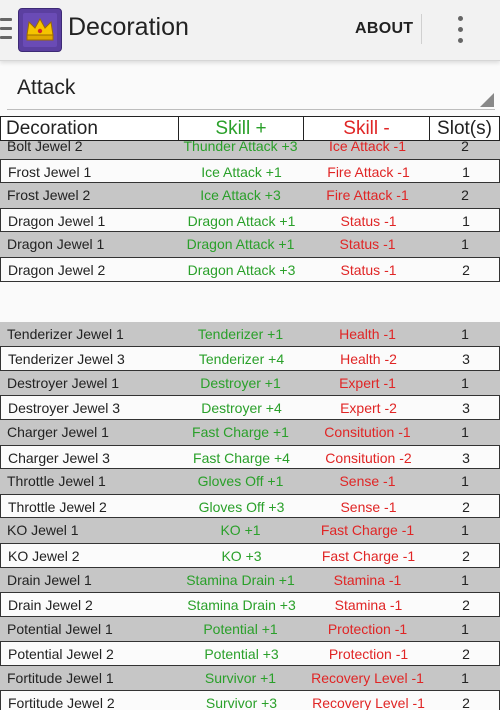 The height and width of the screenshot is (710, 500). What do you see at coordinates (128, 27) in the screenshot?
I see `app-title: Decoration` at bounding box center [128, 27].